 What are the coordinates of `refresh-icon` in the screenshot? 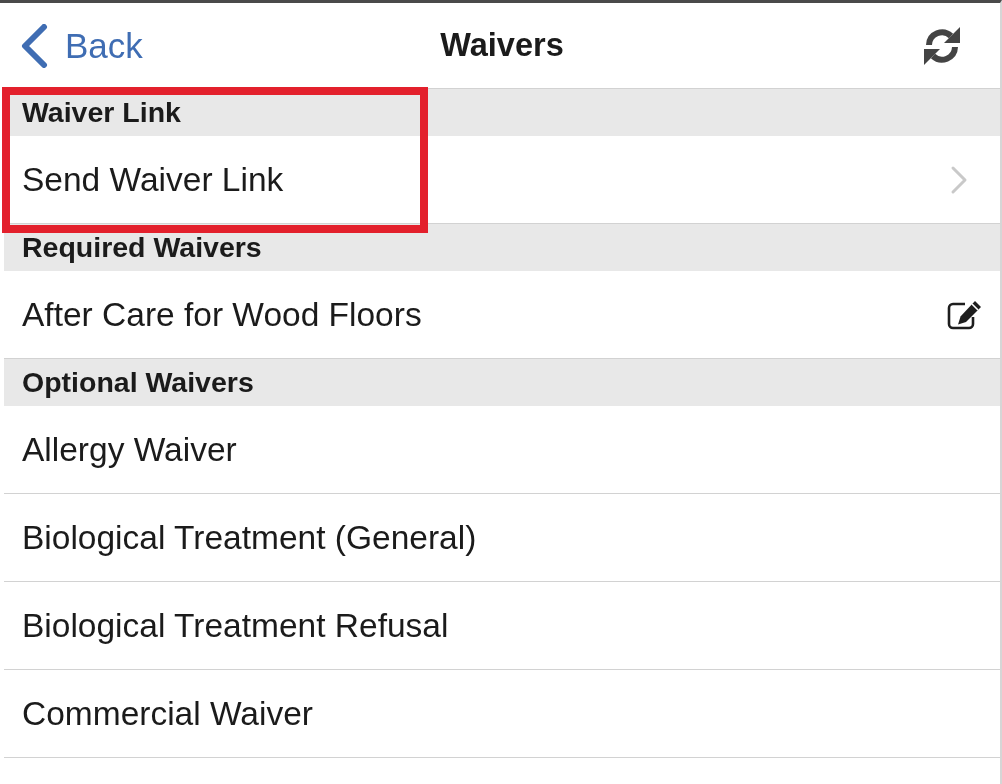 It's located at (942, 45).